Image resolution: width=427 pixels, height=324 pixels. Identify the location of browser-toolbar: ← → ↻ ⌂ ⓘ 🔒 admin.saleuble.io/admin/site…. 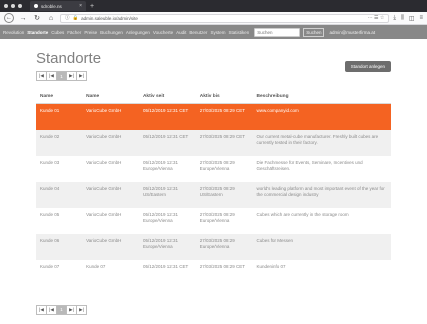
(213, 18).